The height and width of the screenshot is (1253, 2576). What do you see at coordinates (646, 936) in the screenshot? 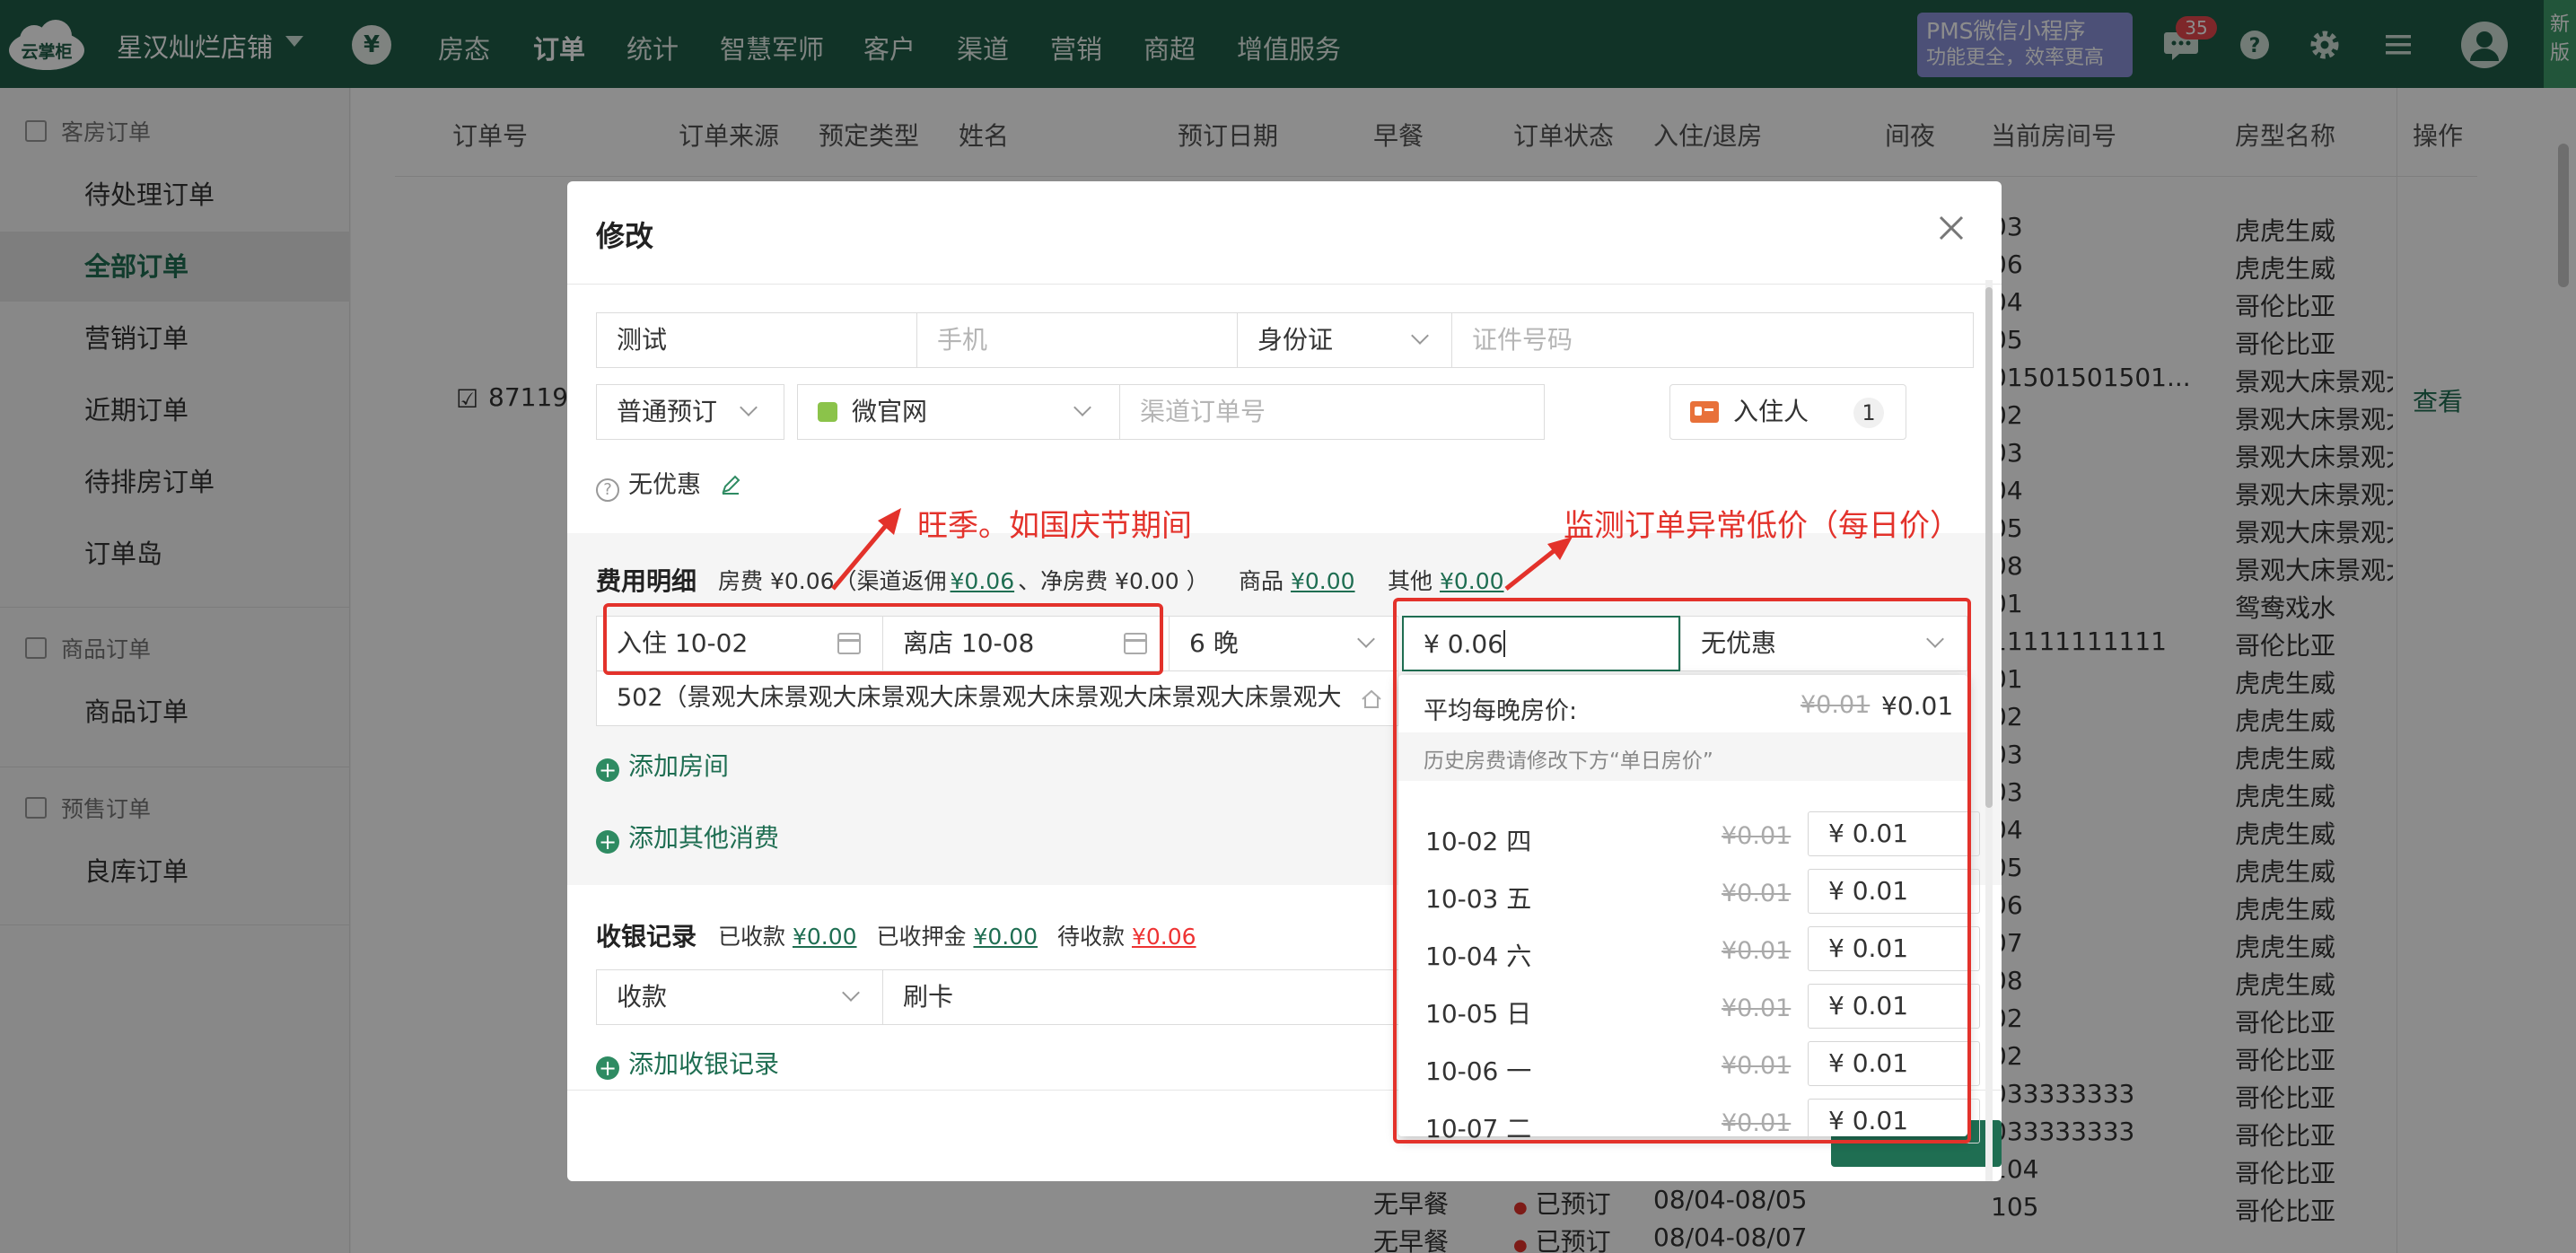
I see `cashier-title: 收银记录` at bounding box center [646, 936].